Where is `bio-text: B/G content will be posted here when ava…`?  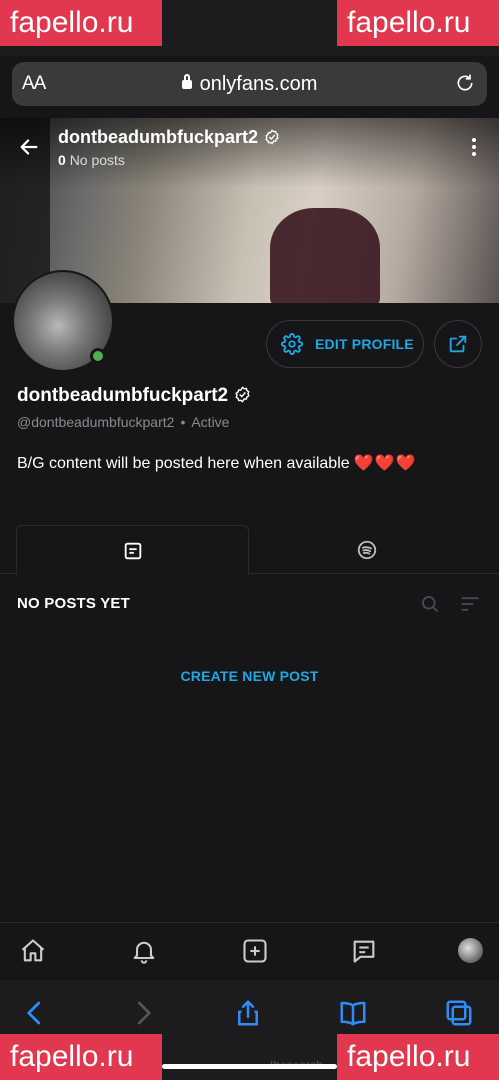
bio-text: B/G content will be posted here when ava… is located at coordinates (183, 463).